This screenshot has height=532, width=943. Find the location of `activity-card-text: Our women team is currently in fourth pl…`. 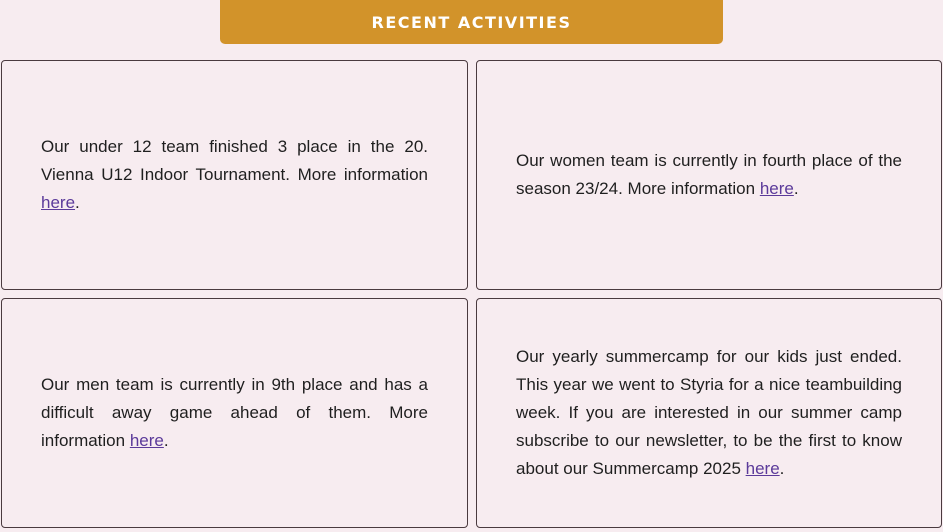

activity-card-text: Our women team is currently in fourth pl… is located at coordinates (709, 175).